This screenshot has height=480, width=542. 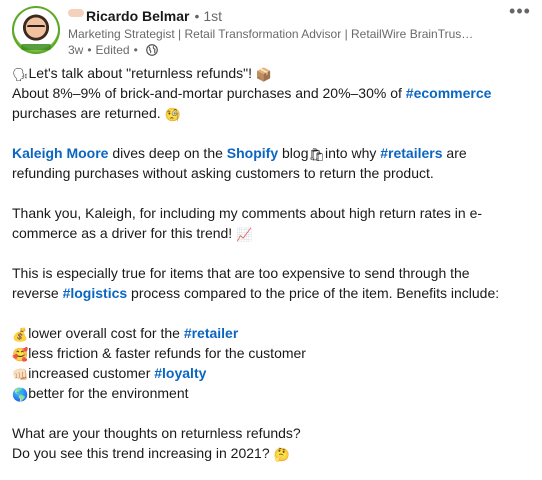 What do you see at coordinates (20, 394) in the screenshot?
I see `globe-americas-icon: 🌎` at bounding box center [20, 394].